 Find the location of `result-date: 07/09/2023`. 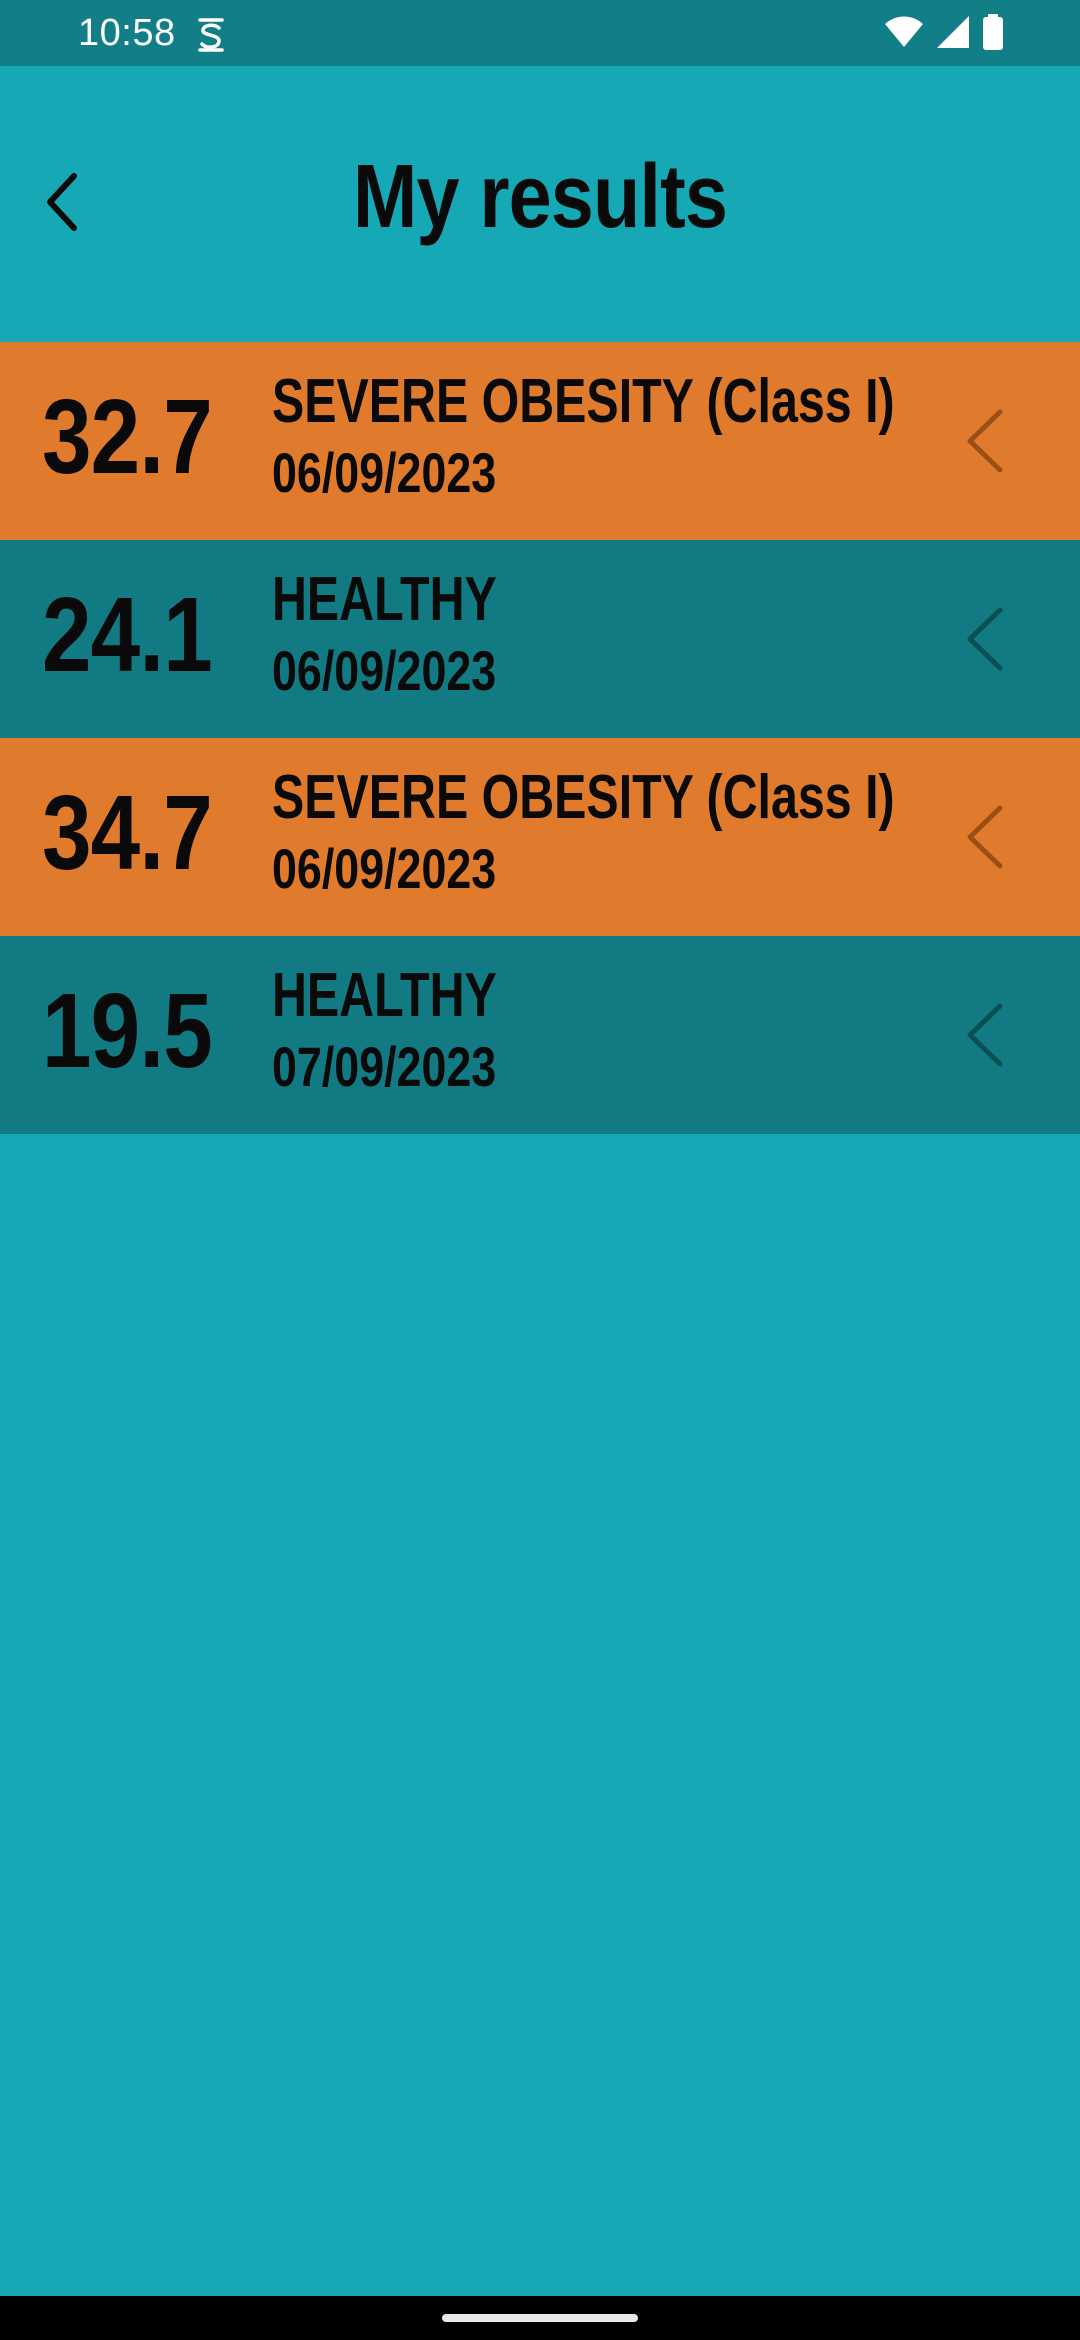

result-date: 07/09/2023 is located at coordinates (384, 1066).